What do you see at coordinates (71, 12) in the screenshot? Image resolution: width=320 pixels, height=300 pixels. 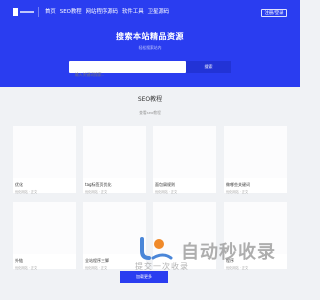 I see `nav-item-seo: SEO教程` at bounding box center [71, 12].